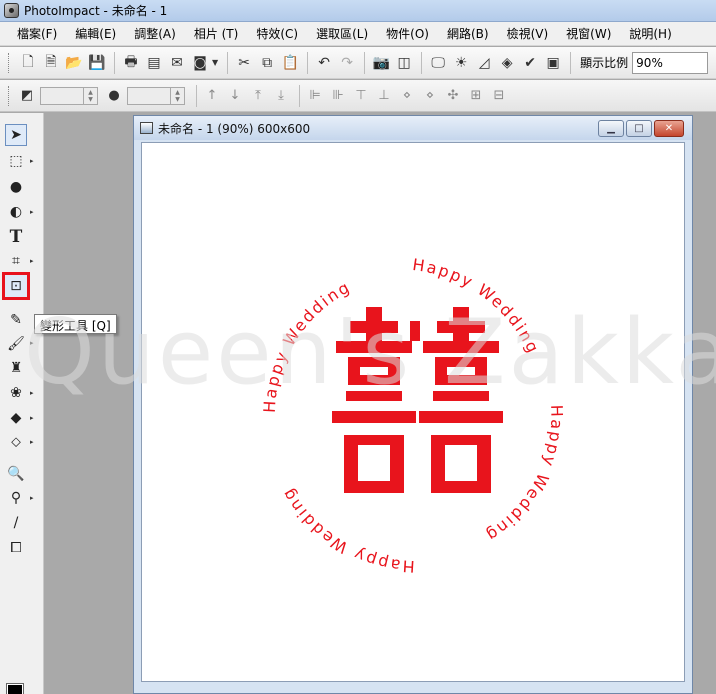  Describe the element at coordinates (342, 33) in the screenshot. I see `menu-selection: 選取區(L)` at that location.